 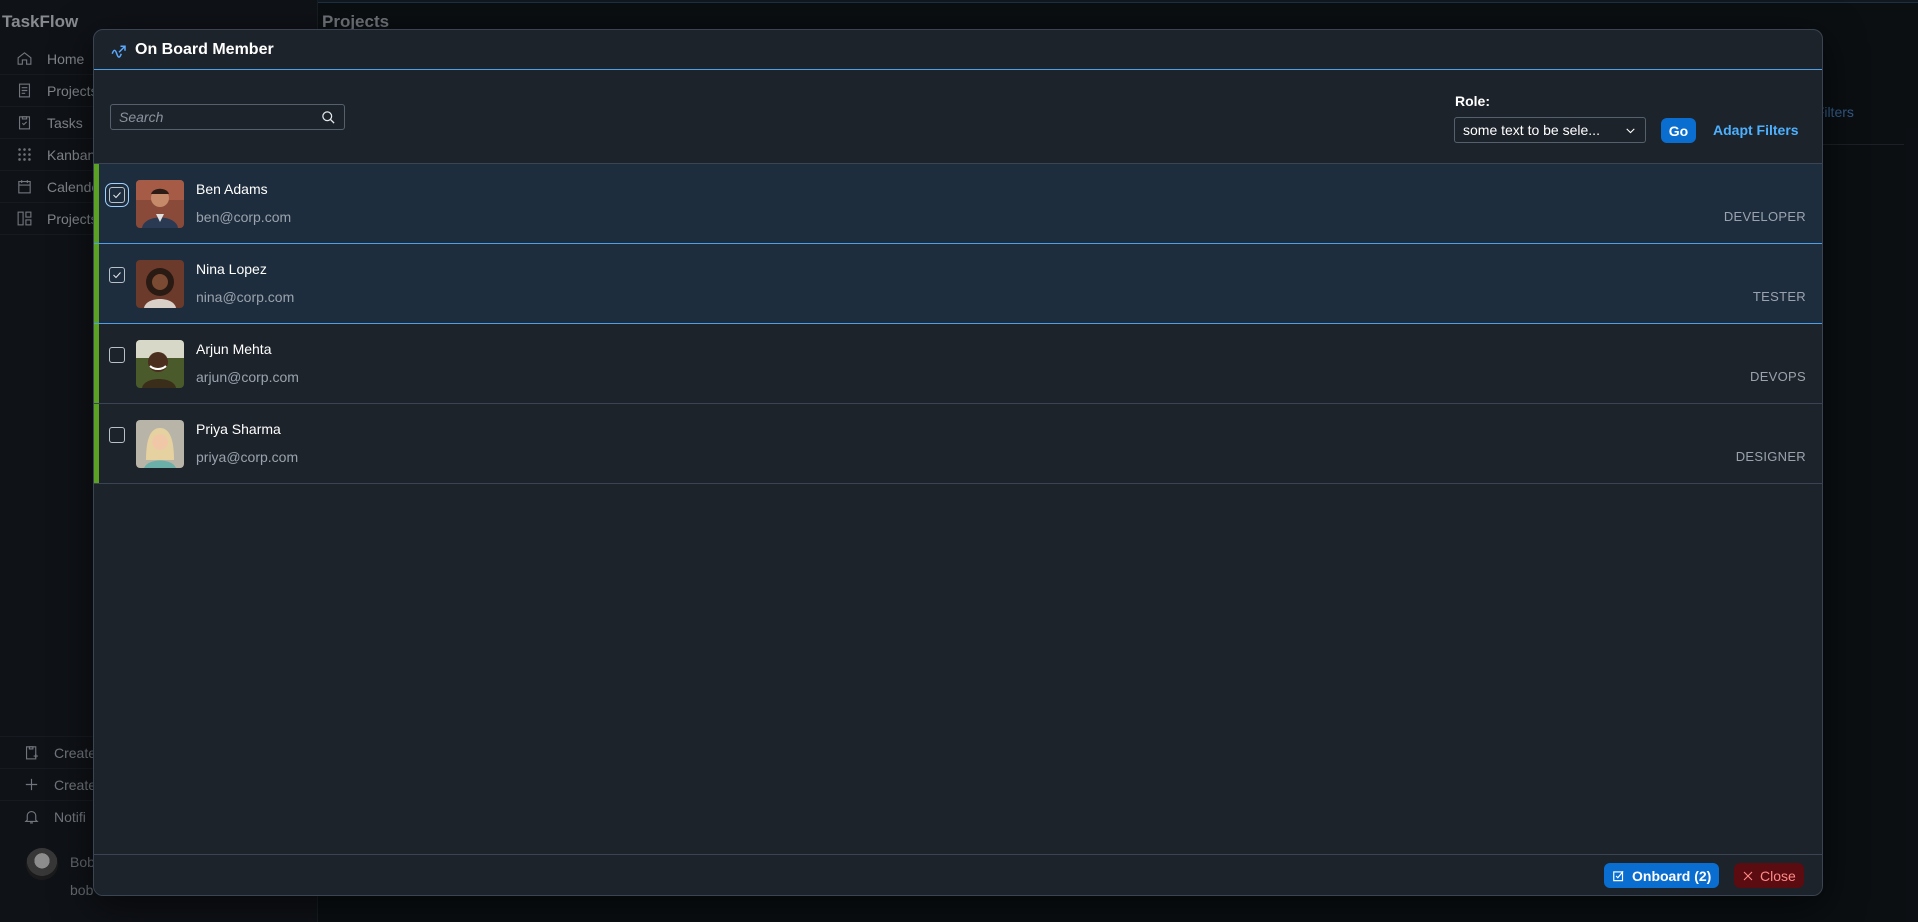 I want to click on dialog-header: On Board Member, so click(x=958, y=50).